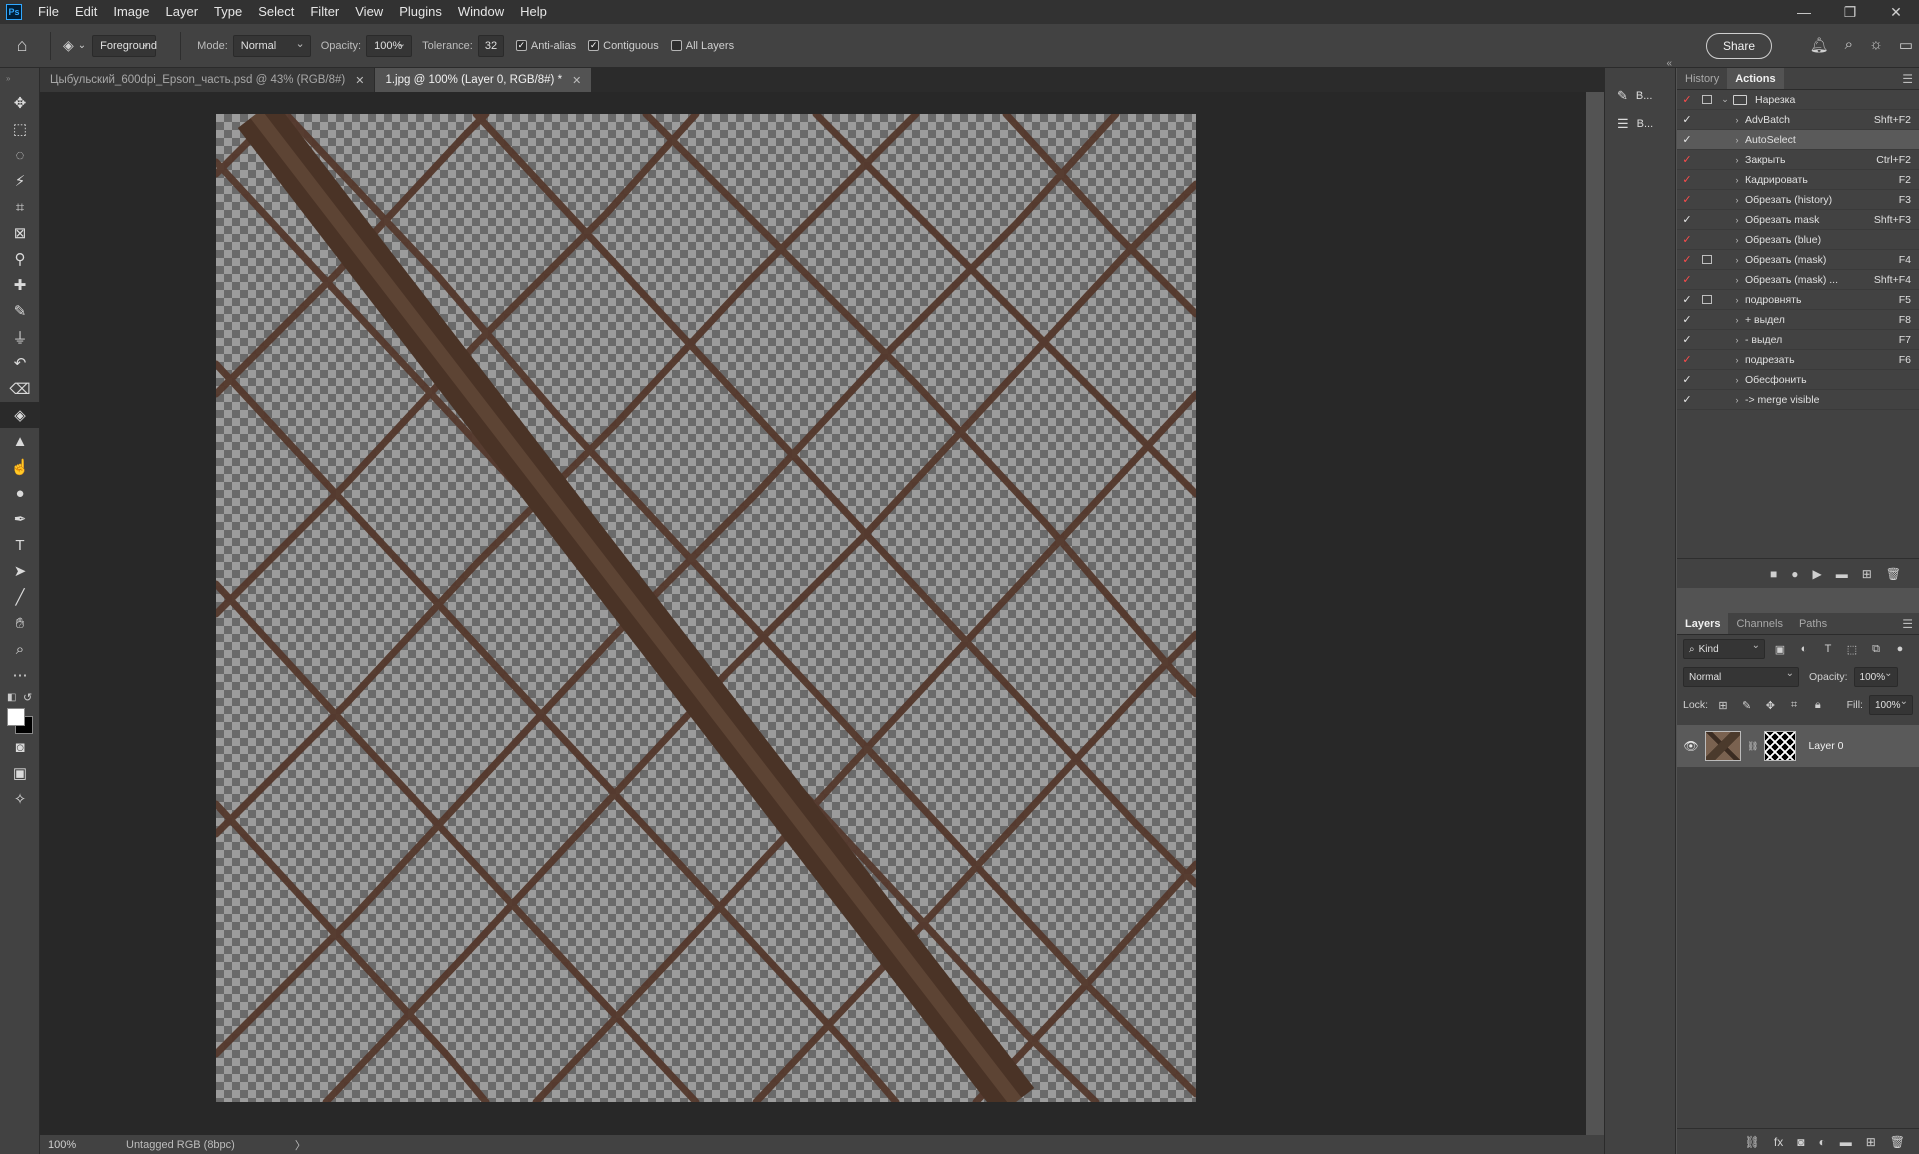 The width and height of the screenshot is (1919, 1154). I want to click on smudge-tool-icon: ☝, so click(20, 467).